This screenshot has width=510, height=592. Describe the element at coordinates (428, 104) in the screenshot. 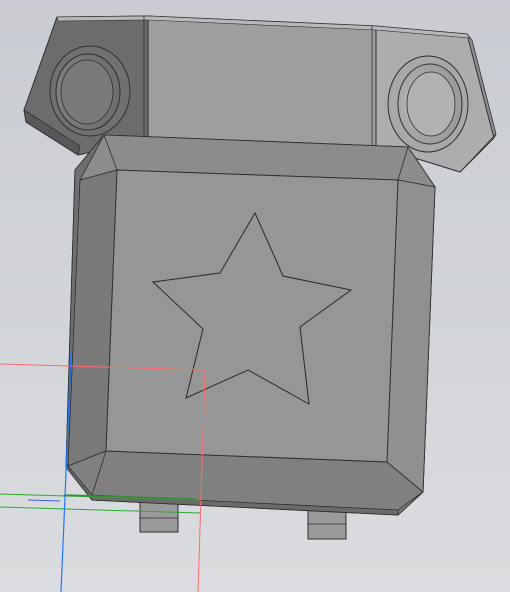

I see `right-mount-boss` at that location.